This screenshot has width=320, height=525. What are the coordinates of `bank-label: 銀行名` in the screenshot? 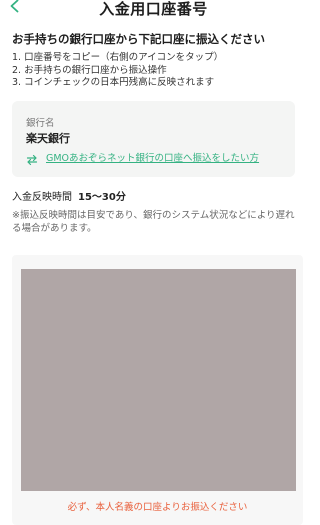 It's located at (40, 123).